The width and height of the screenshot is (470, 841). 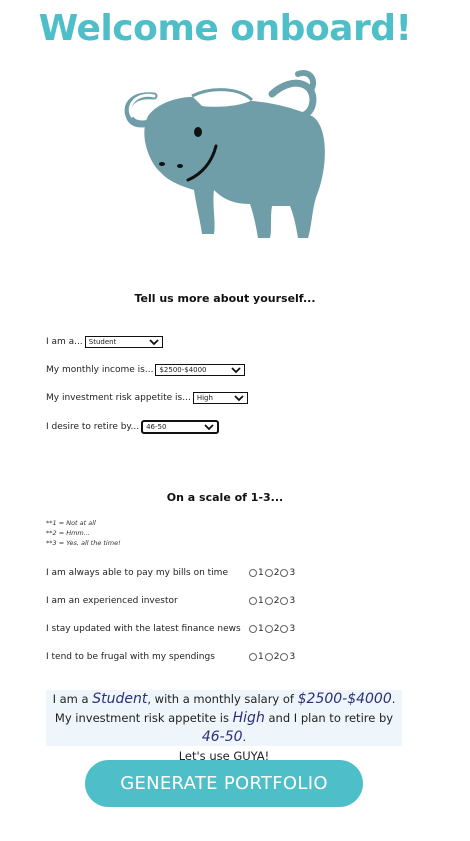 What do you see at coordinates (72, 699) in the screenshot?
I see `summary-text: I am a` at bounding box center [72, 699].